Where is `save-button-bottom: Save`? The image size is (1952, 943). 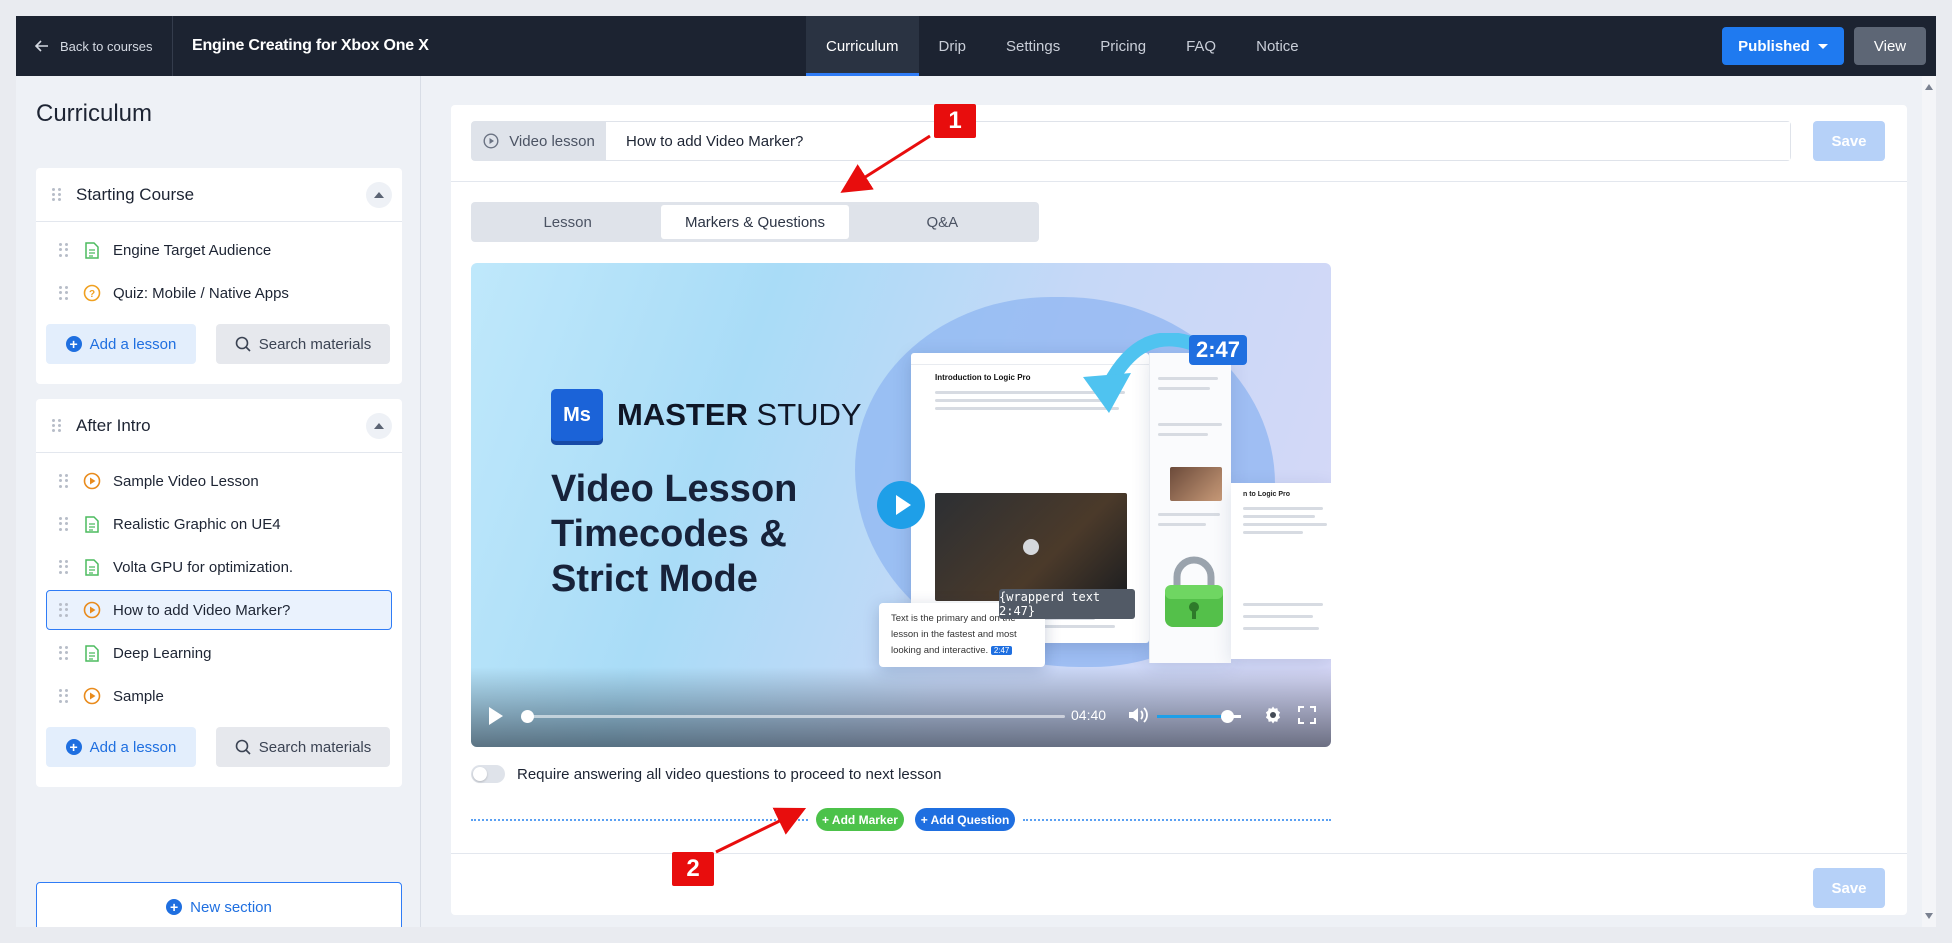
save-button-bottom: Save is located at coordinates (1849, 888).